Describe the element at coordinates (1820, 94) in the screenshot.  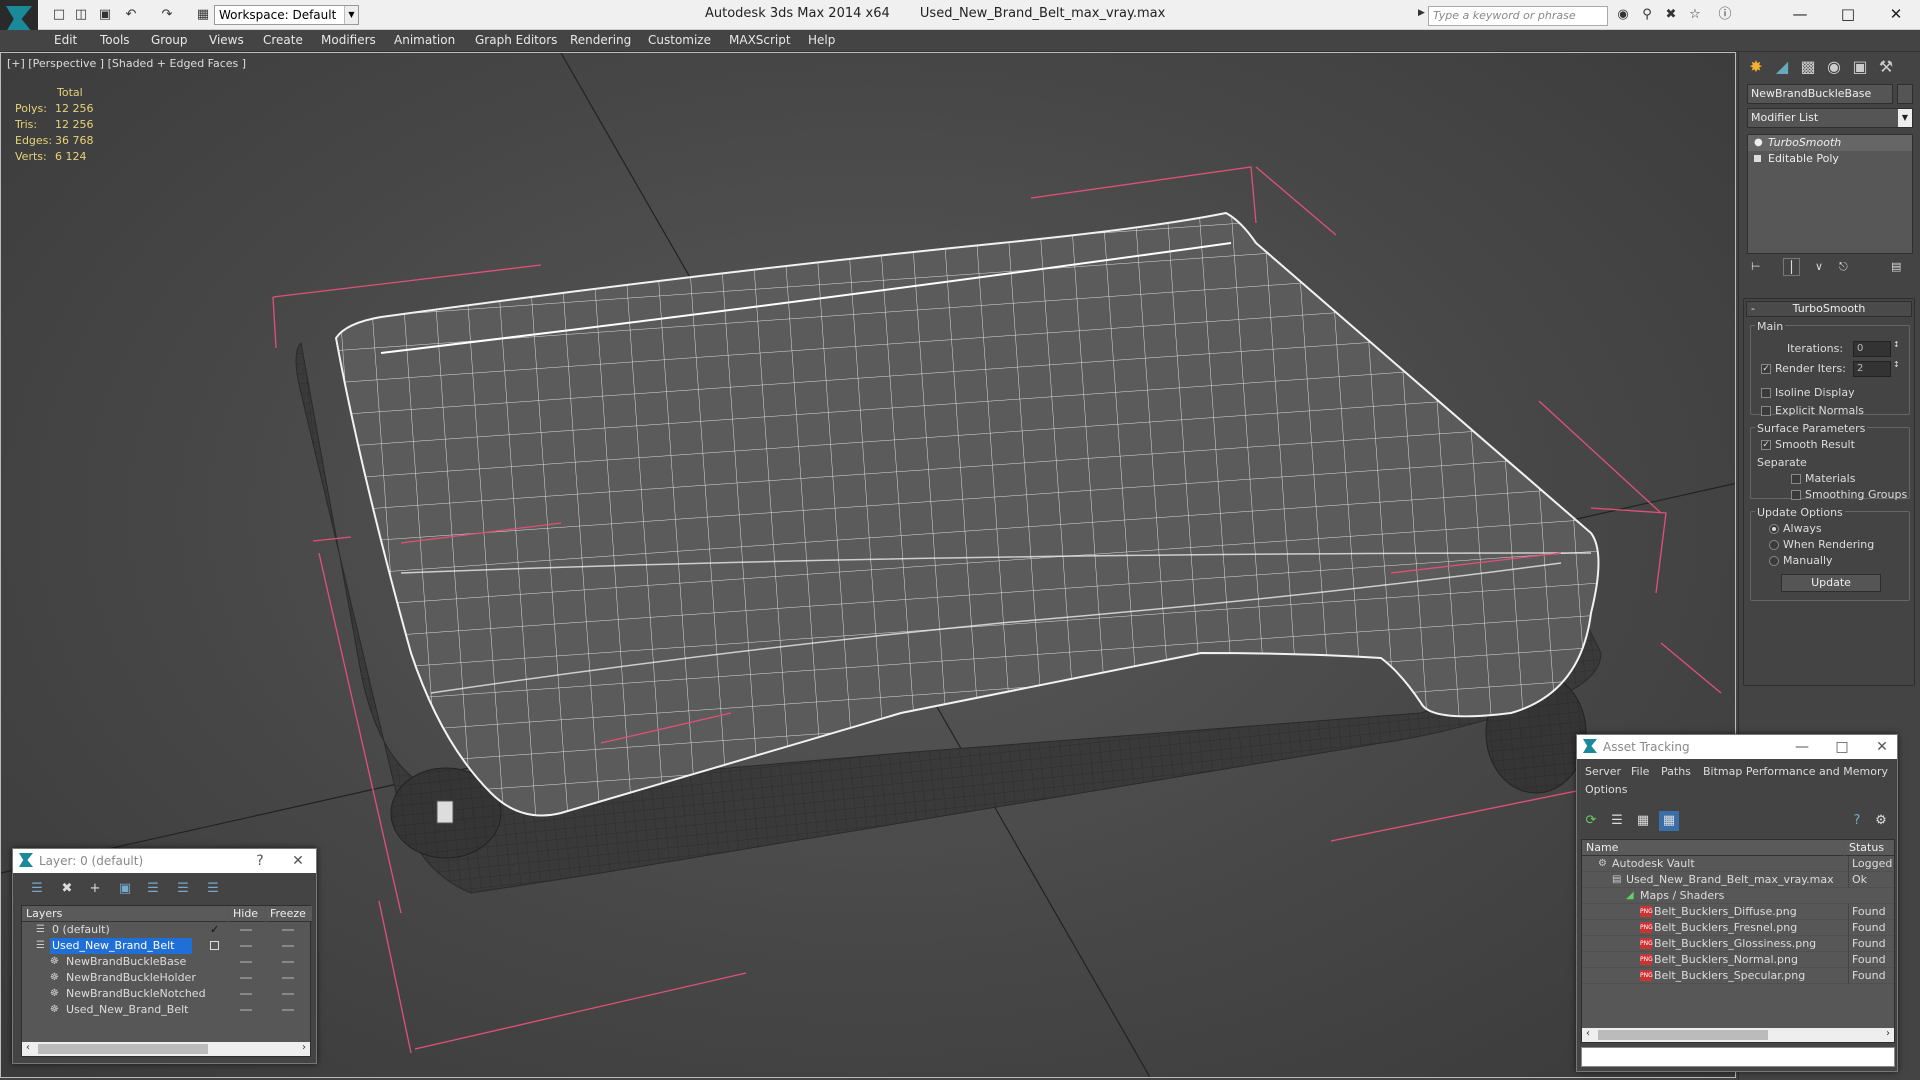
I see `object-name-field: NewBrandBuckleBase` at that location.